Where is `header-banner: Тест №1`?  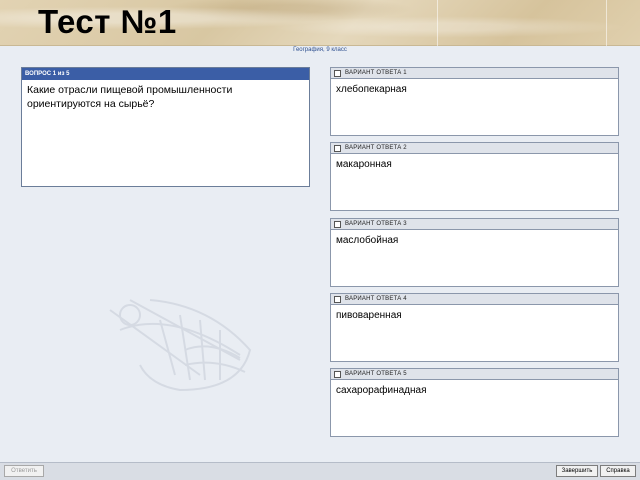 header-banner: Тест №1 is located at coordinates (320, 23).